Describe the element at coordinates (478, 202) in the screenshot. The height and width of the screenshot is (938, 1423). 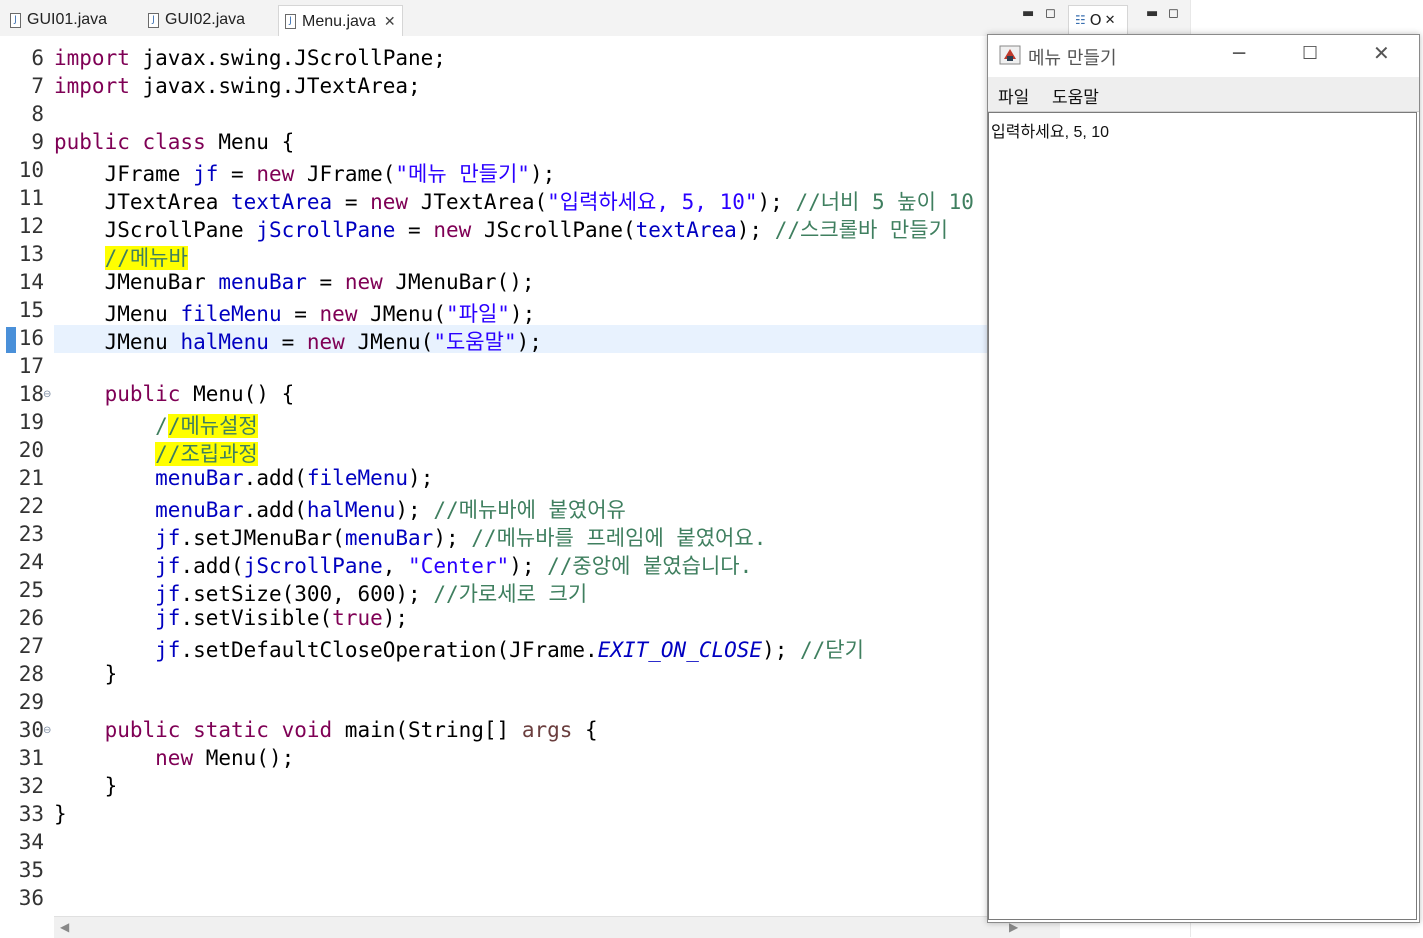
I see `code-token: JTextArea(` at that location.